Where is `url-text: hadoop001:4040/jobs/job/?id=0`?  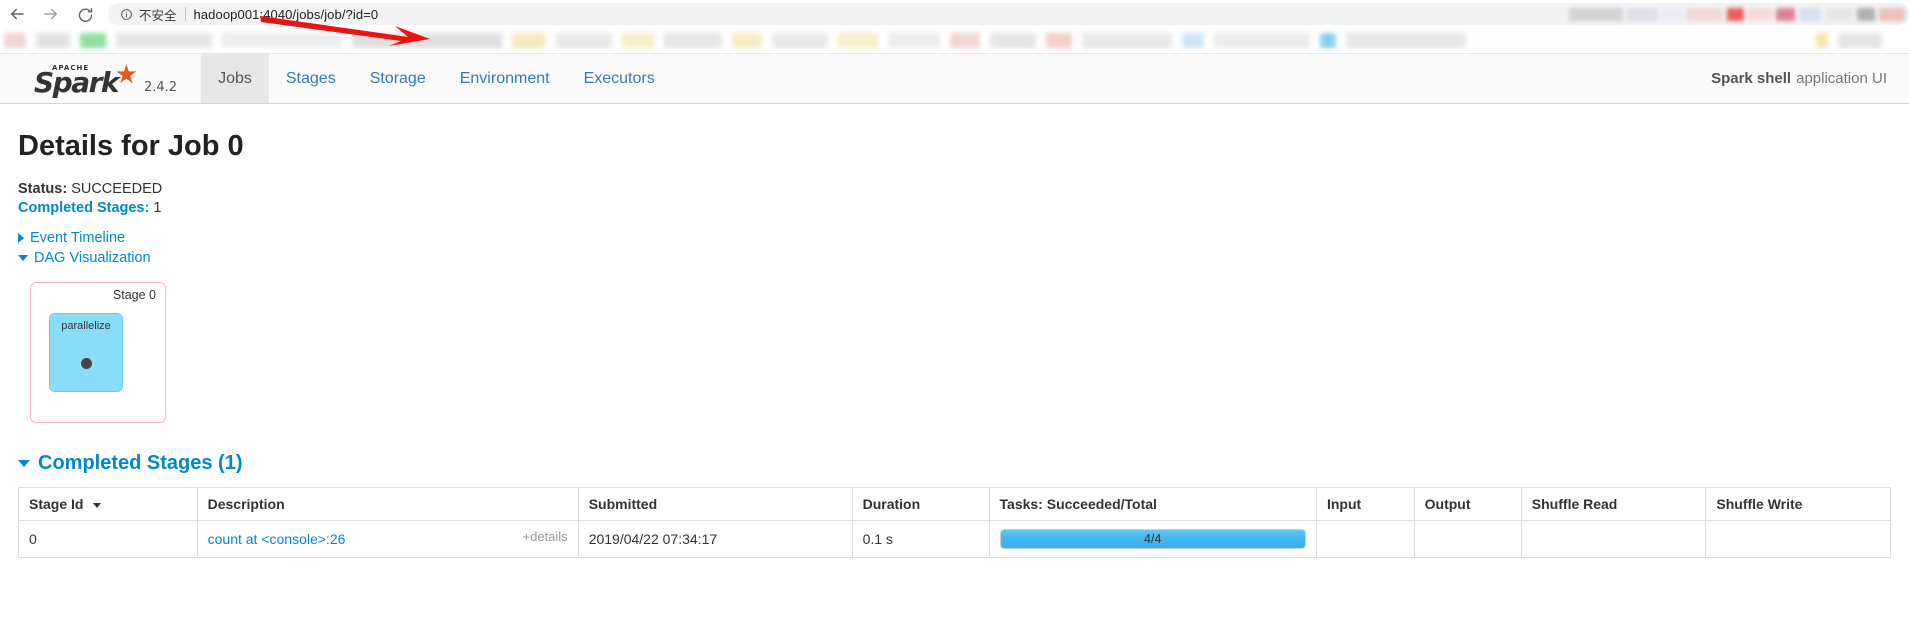 url-text: hadoop001:4040/jobs/job/?id=0 is located at coordinates (286, 14).